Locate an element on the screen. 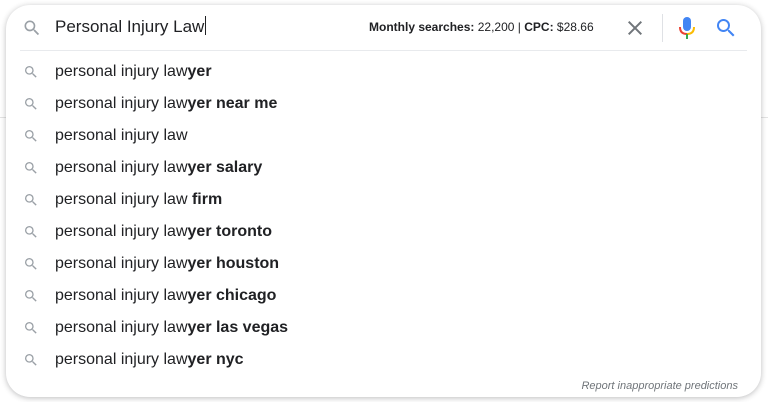  suggestion-completion: yer nyc is located at coordinates (215, 359).